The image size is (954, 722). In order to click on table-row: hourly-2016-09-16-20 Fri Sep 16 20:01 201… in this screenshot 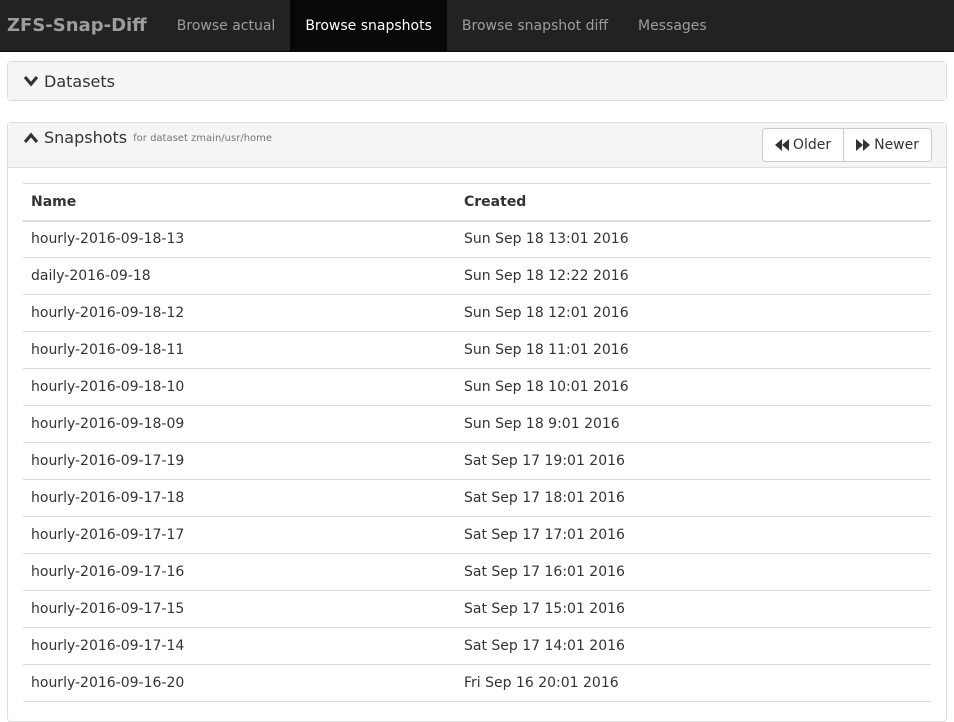, I will do `click(477, 683)`.